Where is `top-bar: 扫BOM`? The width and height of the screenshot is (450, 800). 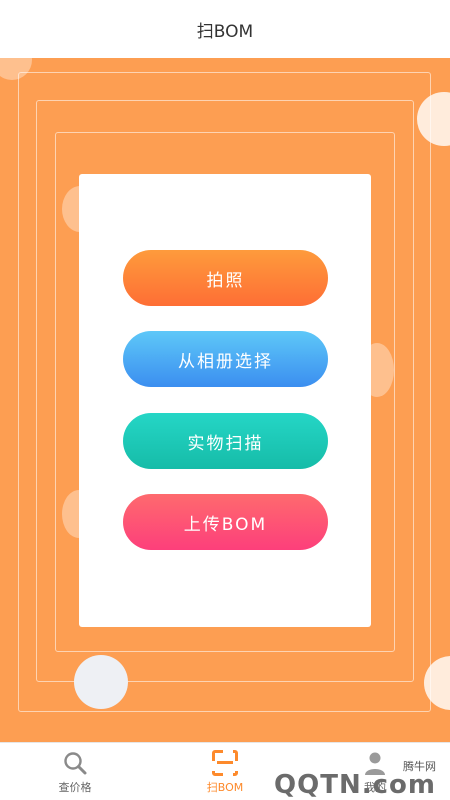 top-bar: 扫BOM is located at coordinates (225, 29).